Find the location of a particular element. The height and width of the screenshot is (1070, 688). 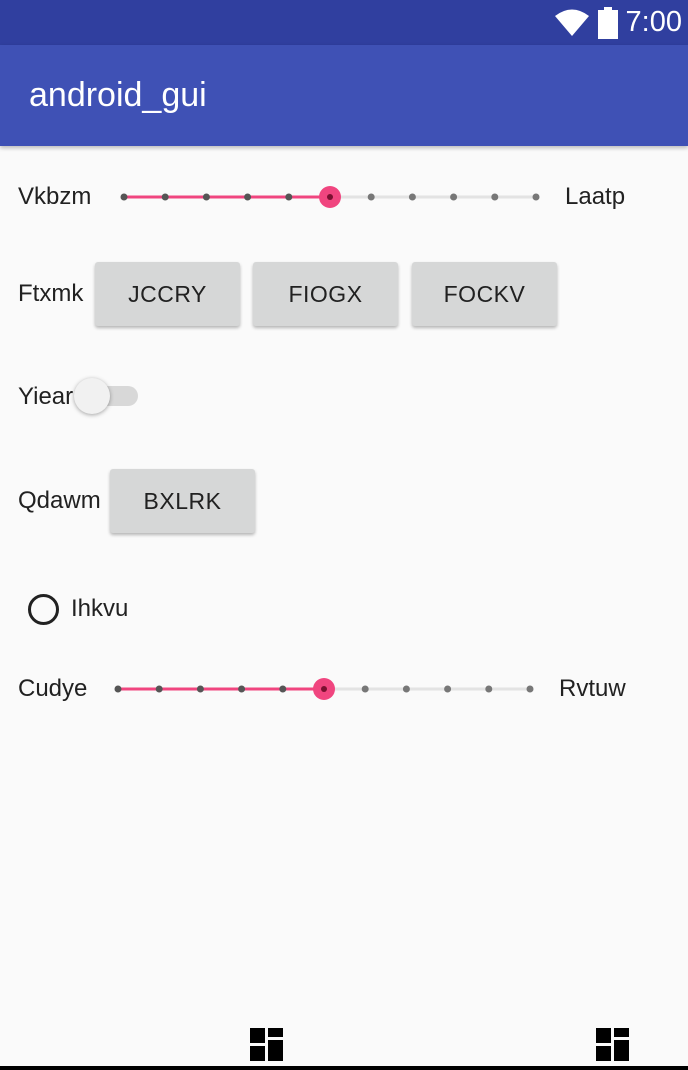

jccry-button: JCCRY is located at coordinates (167, 294).